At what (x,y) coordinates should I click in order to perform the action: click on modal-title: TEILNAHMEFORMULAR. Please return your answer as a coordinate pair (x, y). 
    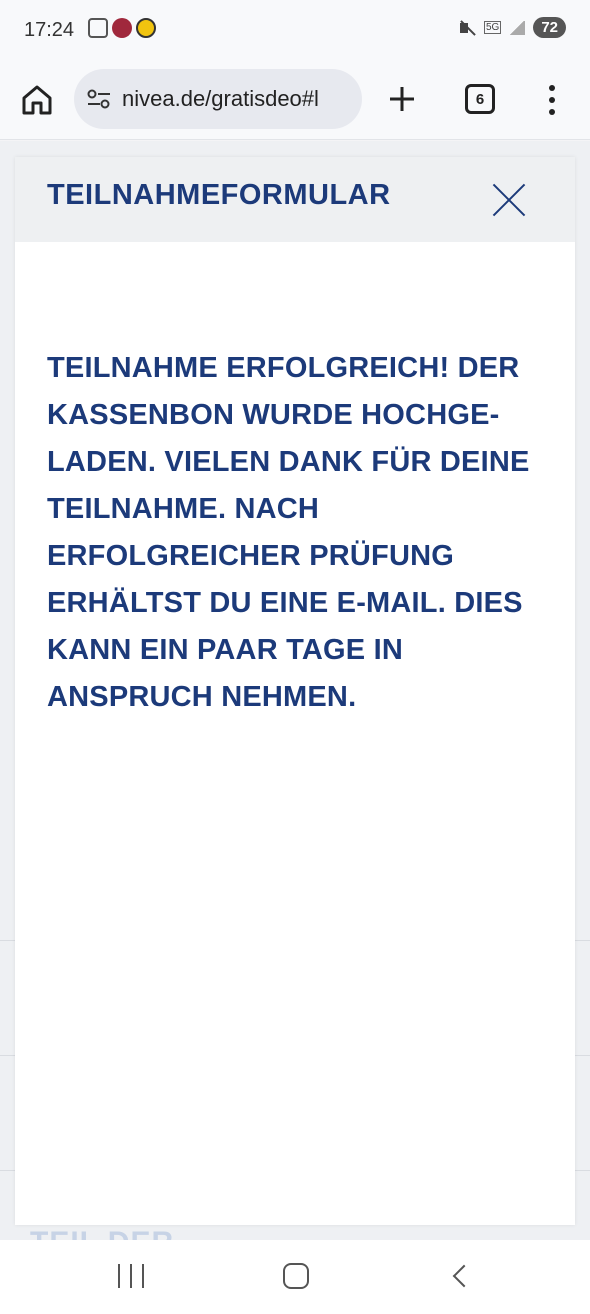
    Looking at the image, I should click on (219, 195).